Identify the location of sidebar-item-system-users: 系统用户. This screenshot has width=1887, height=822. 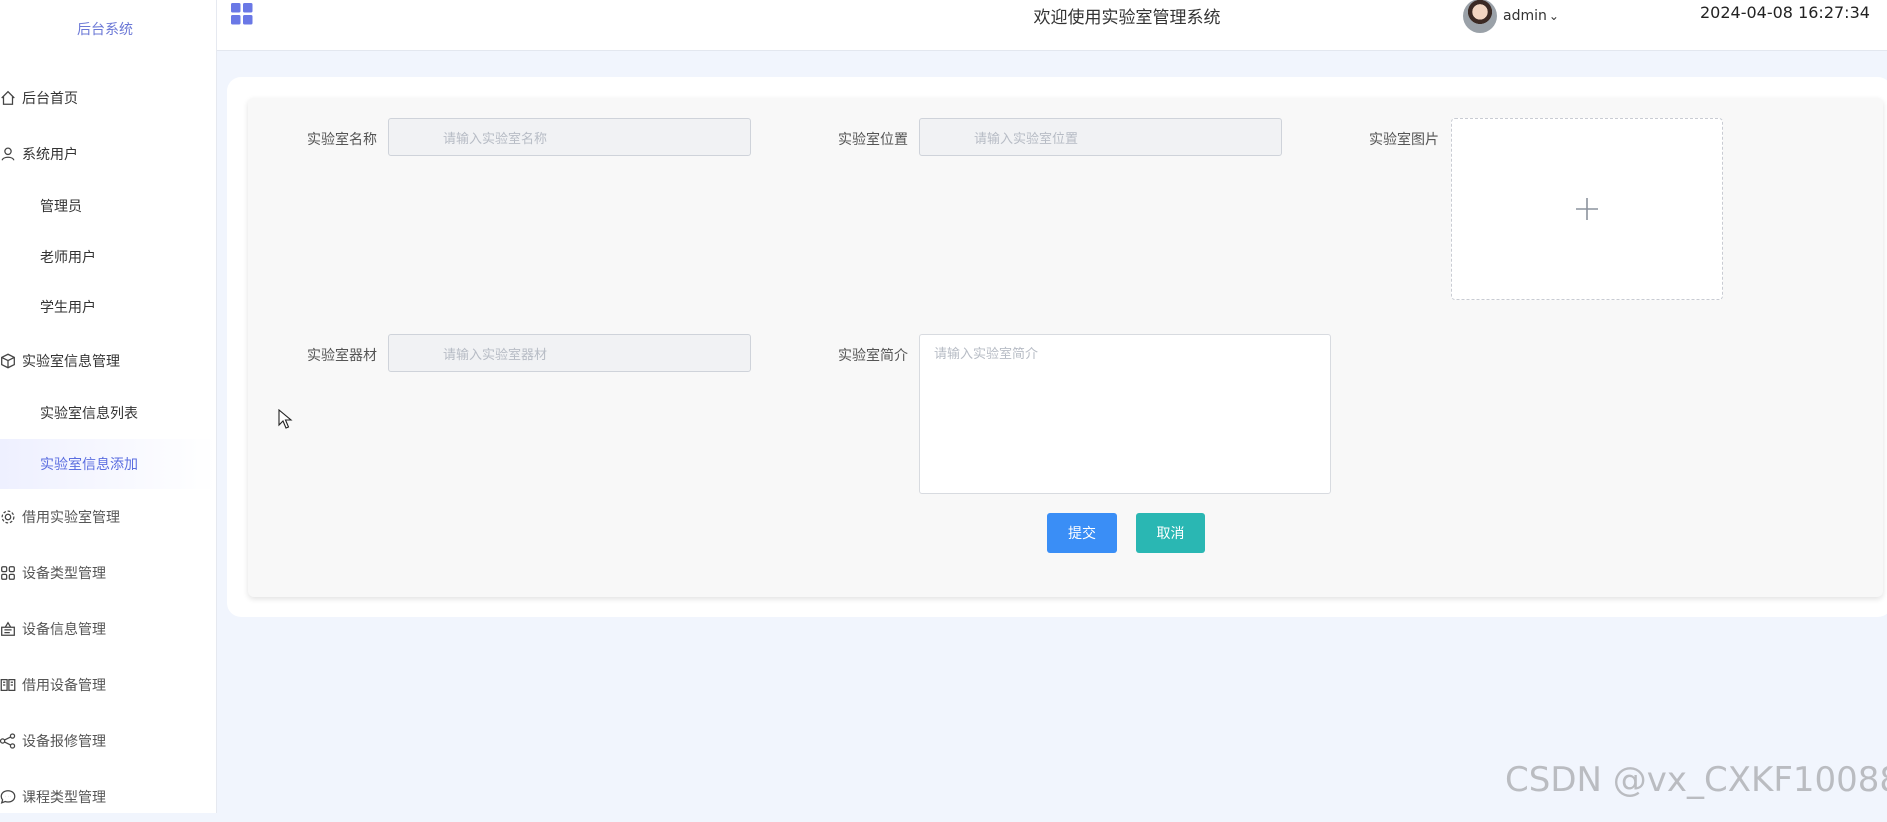
(108, 154).